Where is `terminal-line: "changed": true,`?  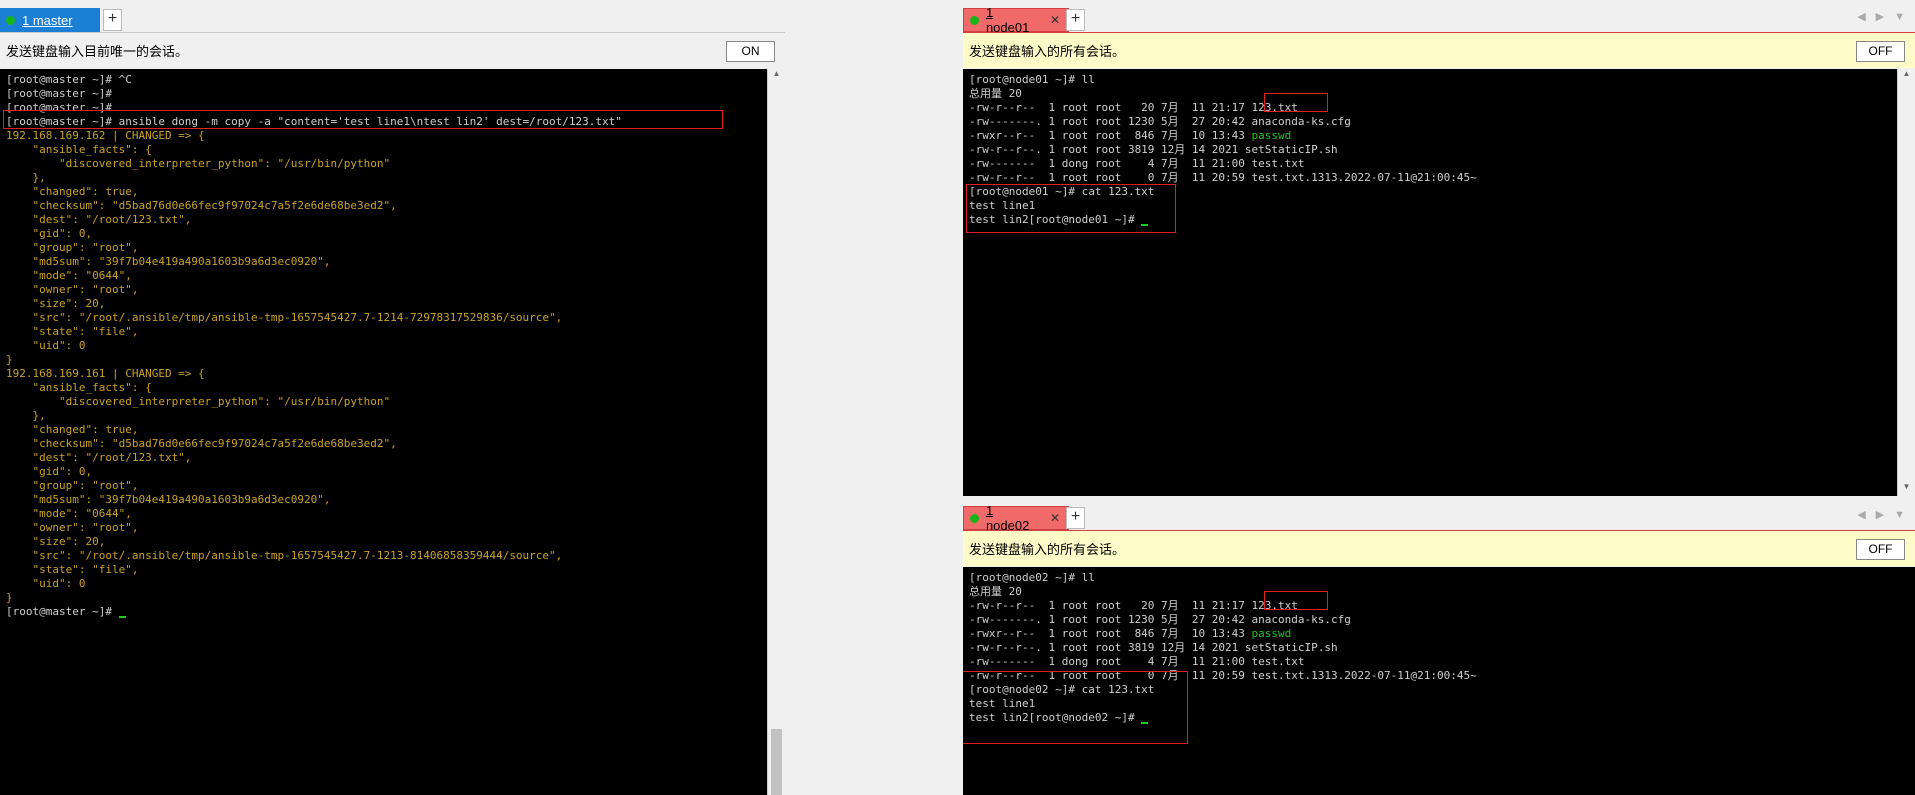
terminal-line: "changed": true, is located at coordinates (314, 192).